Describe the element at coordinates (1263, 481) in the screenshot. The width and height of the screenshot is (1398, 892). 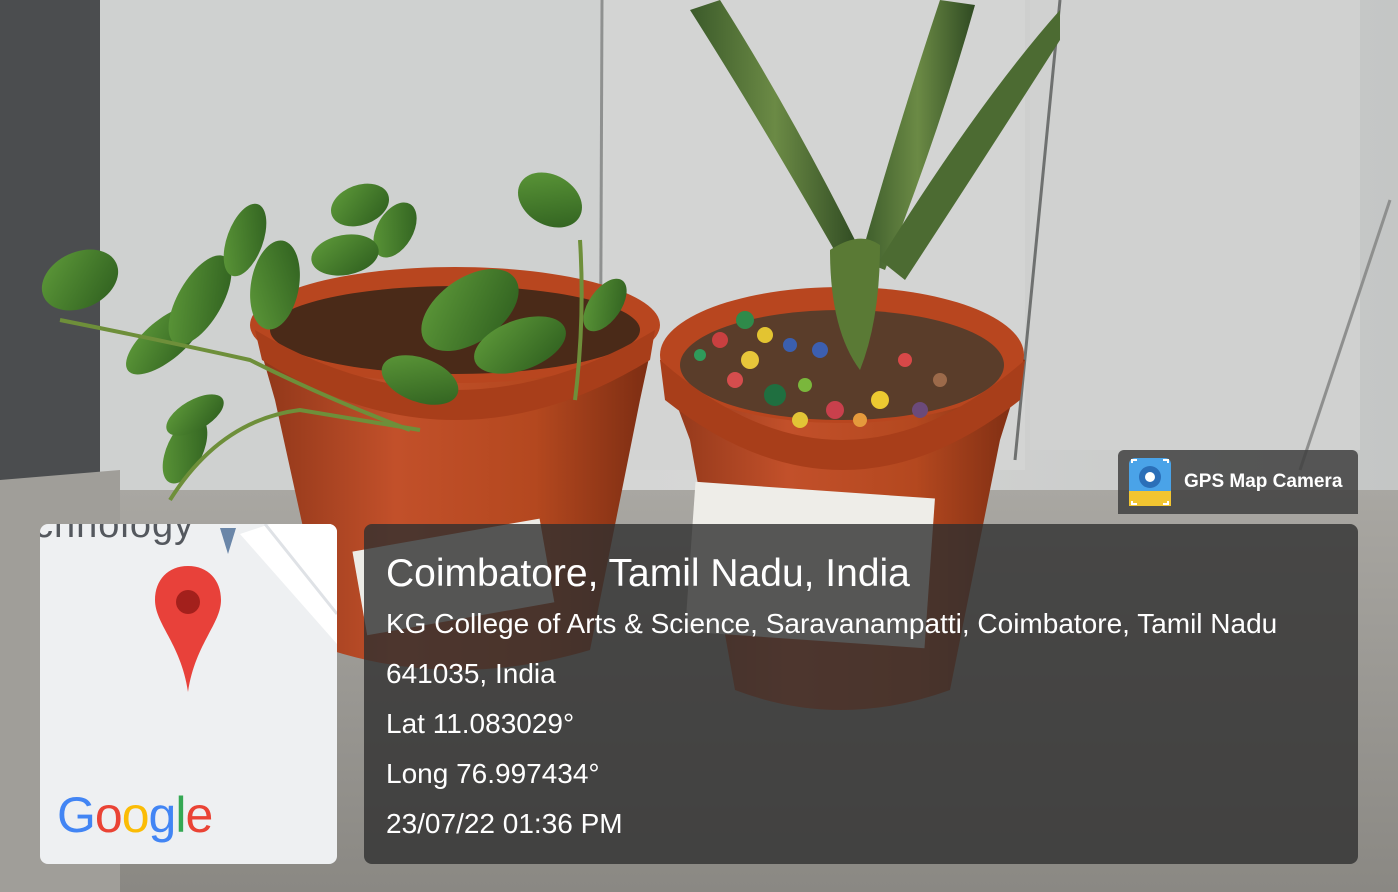
I see `gps-map-camera-label: GPS Map Camera` at that location.